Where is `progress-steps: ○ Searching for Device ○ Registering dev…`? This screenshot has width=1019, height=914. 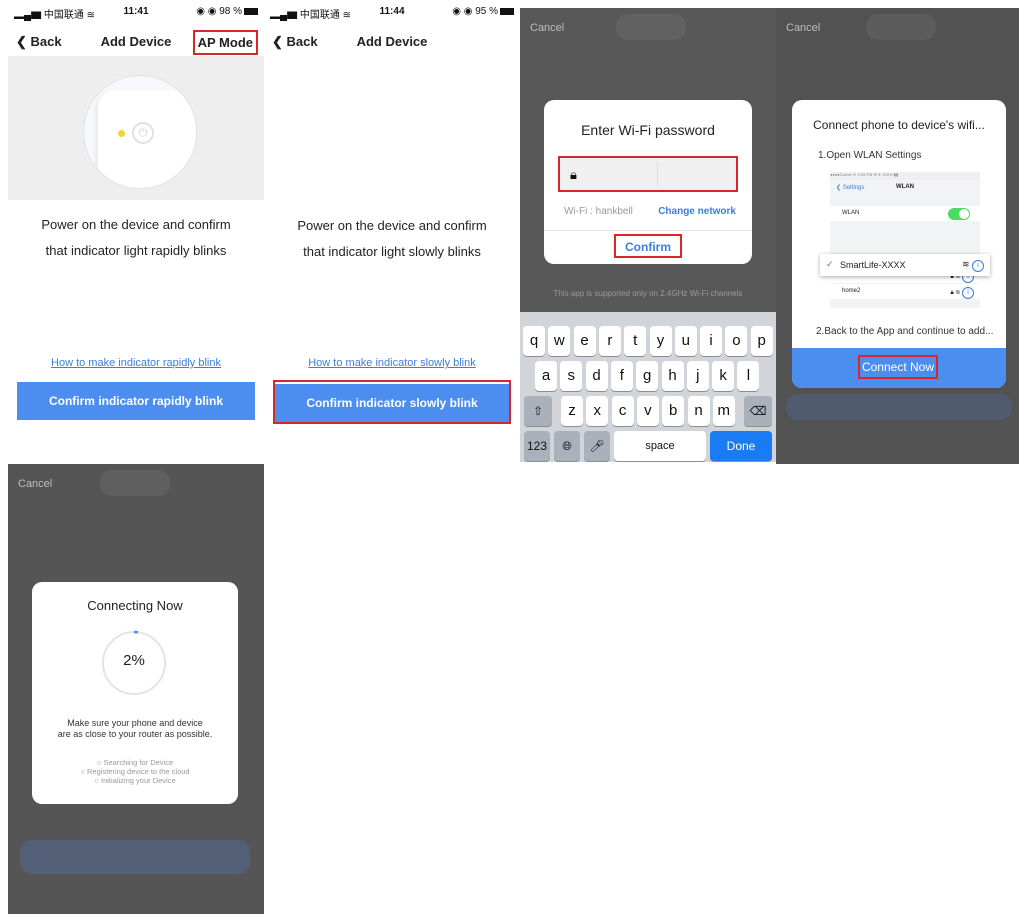 progress-steps: ○ Searching for Device ○ Registering dev… is located at coordinates (135, 771).